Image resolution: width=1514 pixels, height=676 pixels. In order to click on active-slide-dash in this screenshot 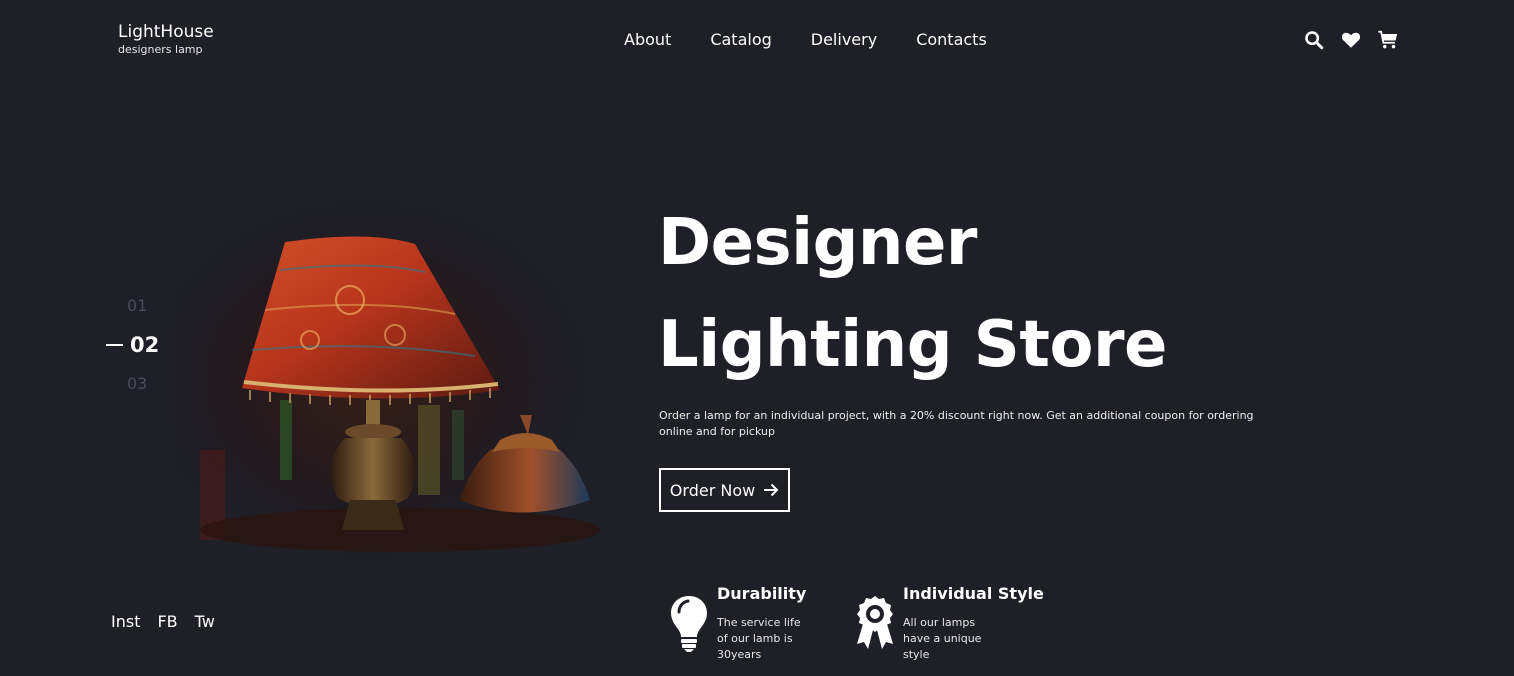, I will do `click(114, 345)`.